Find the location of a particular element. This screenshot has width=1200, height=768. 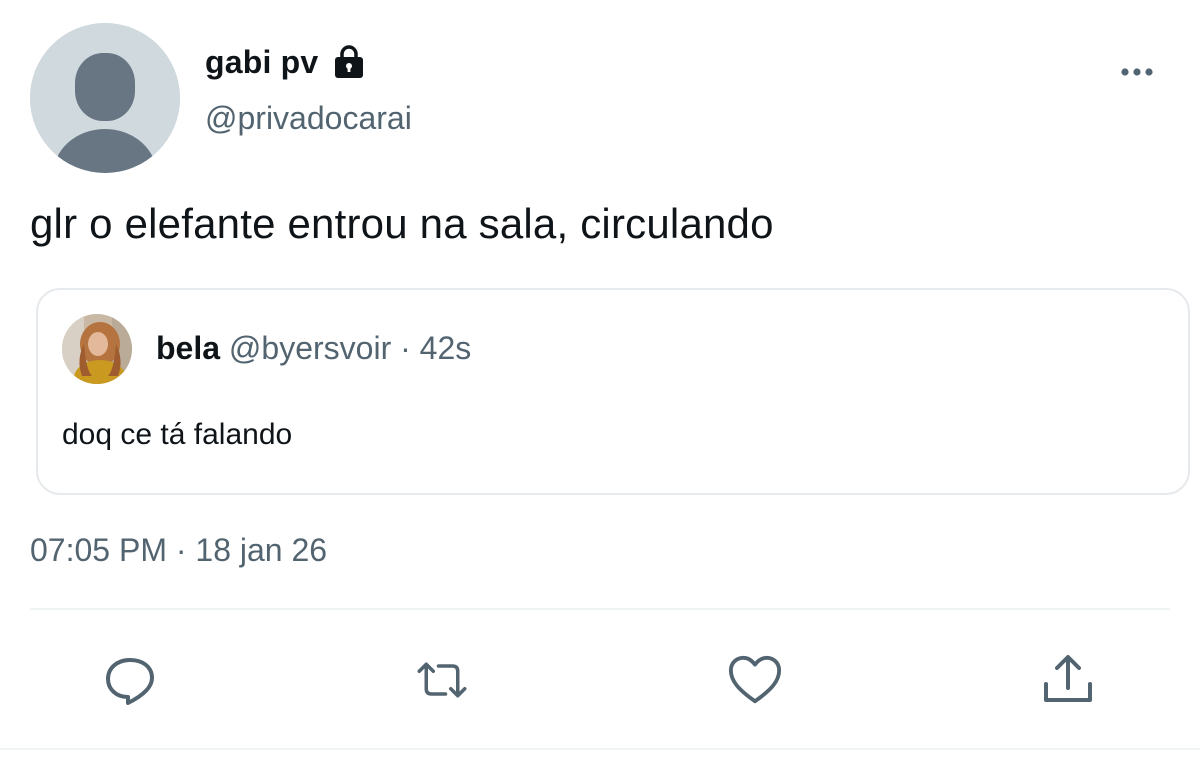

retweet-button is located at coordinates (442, 680).